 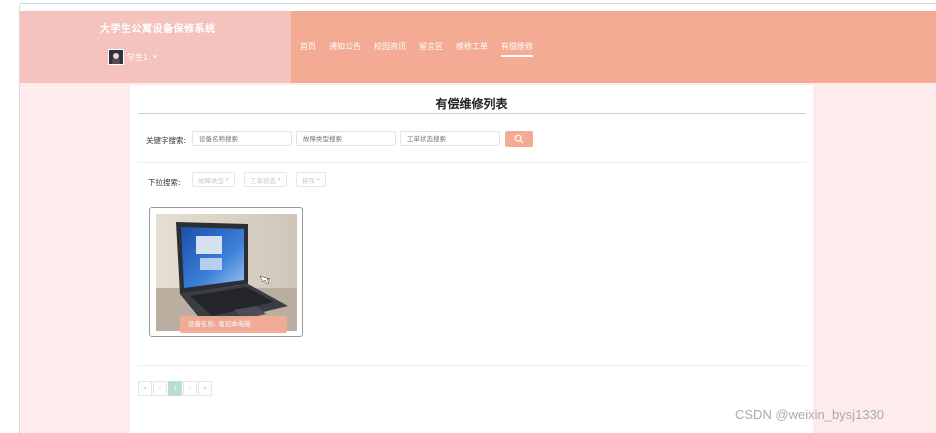 What do you see at coordinates (472, 365) in the screenshot?
I see `list-divider` at bounding box center [472, 365].